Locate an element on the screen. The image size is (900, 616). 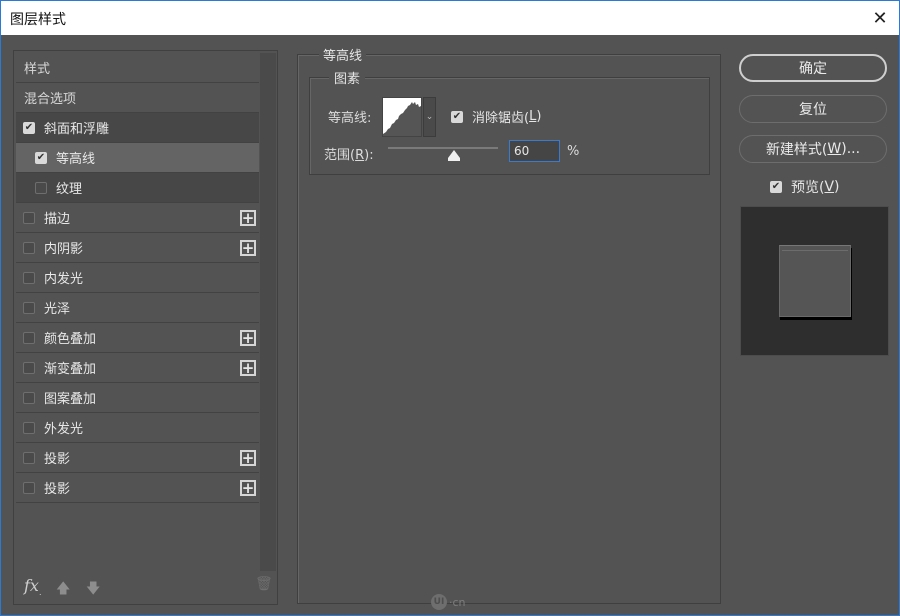
style-list-item: 纹理 is located at coordinates (137, 188).